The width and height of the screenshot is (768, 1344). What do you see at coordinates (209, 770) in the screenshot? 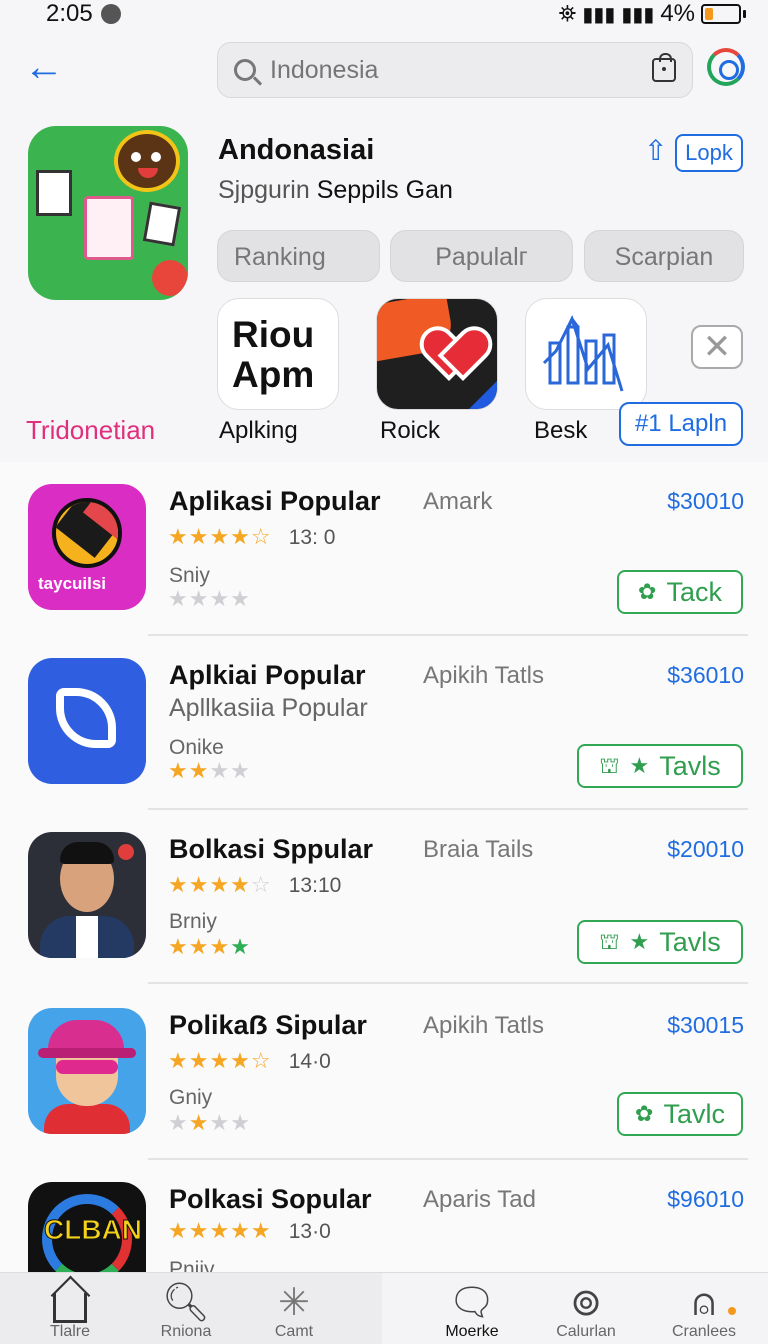
I see `star-rating: ★★★★` at bounding box center [209, 770].